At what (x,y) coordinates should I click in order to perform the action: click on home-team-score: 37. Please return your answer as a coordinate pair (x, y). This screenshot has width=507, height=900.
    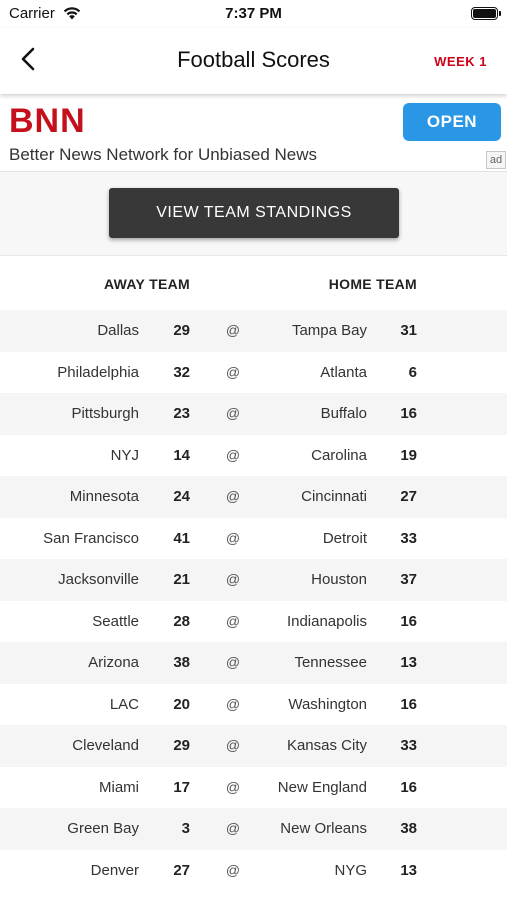
    Looking at the image, I should click on (408, 579).